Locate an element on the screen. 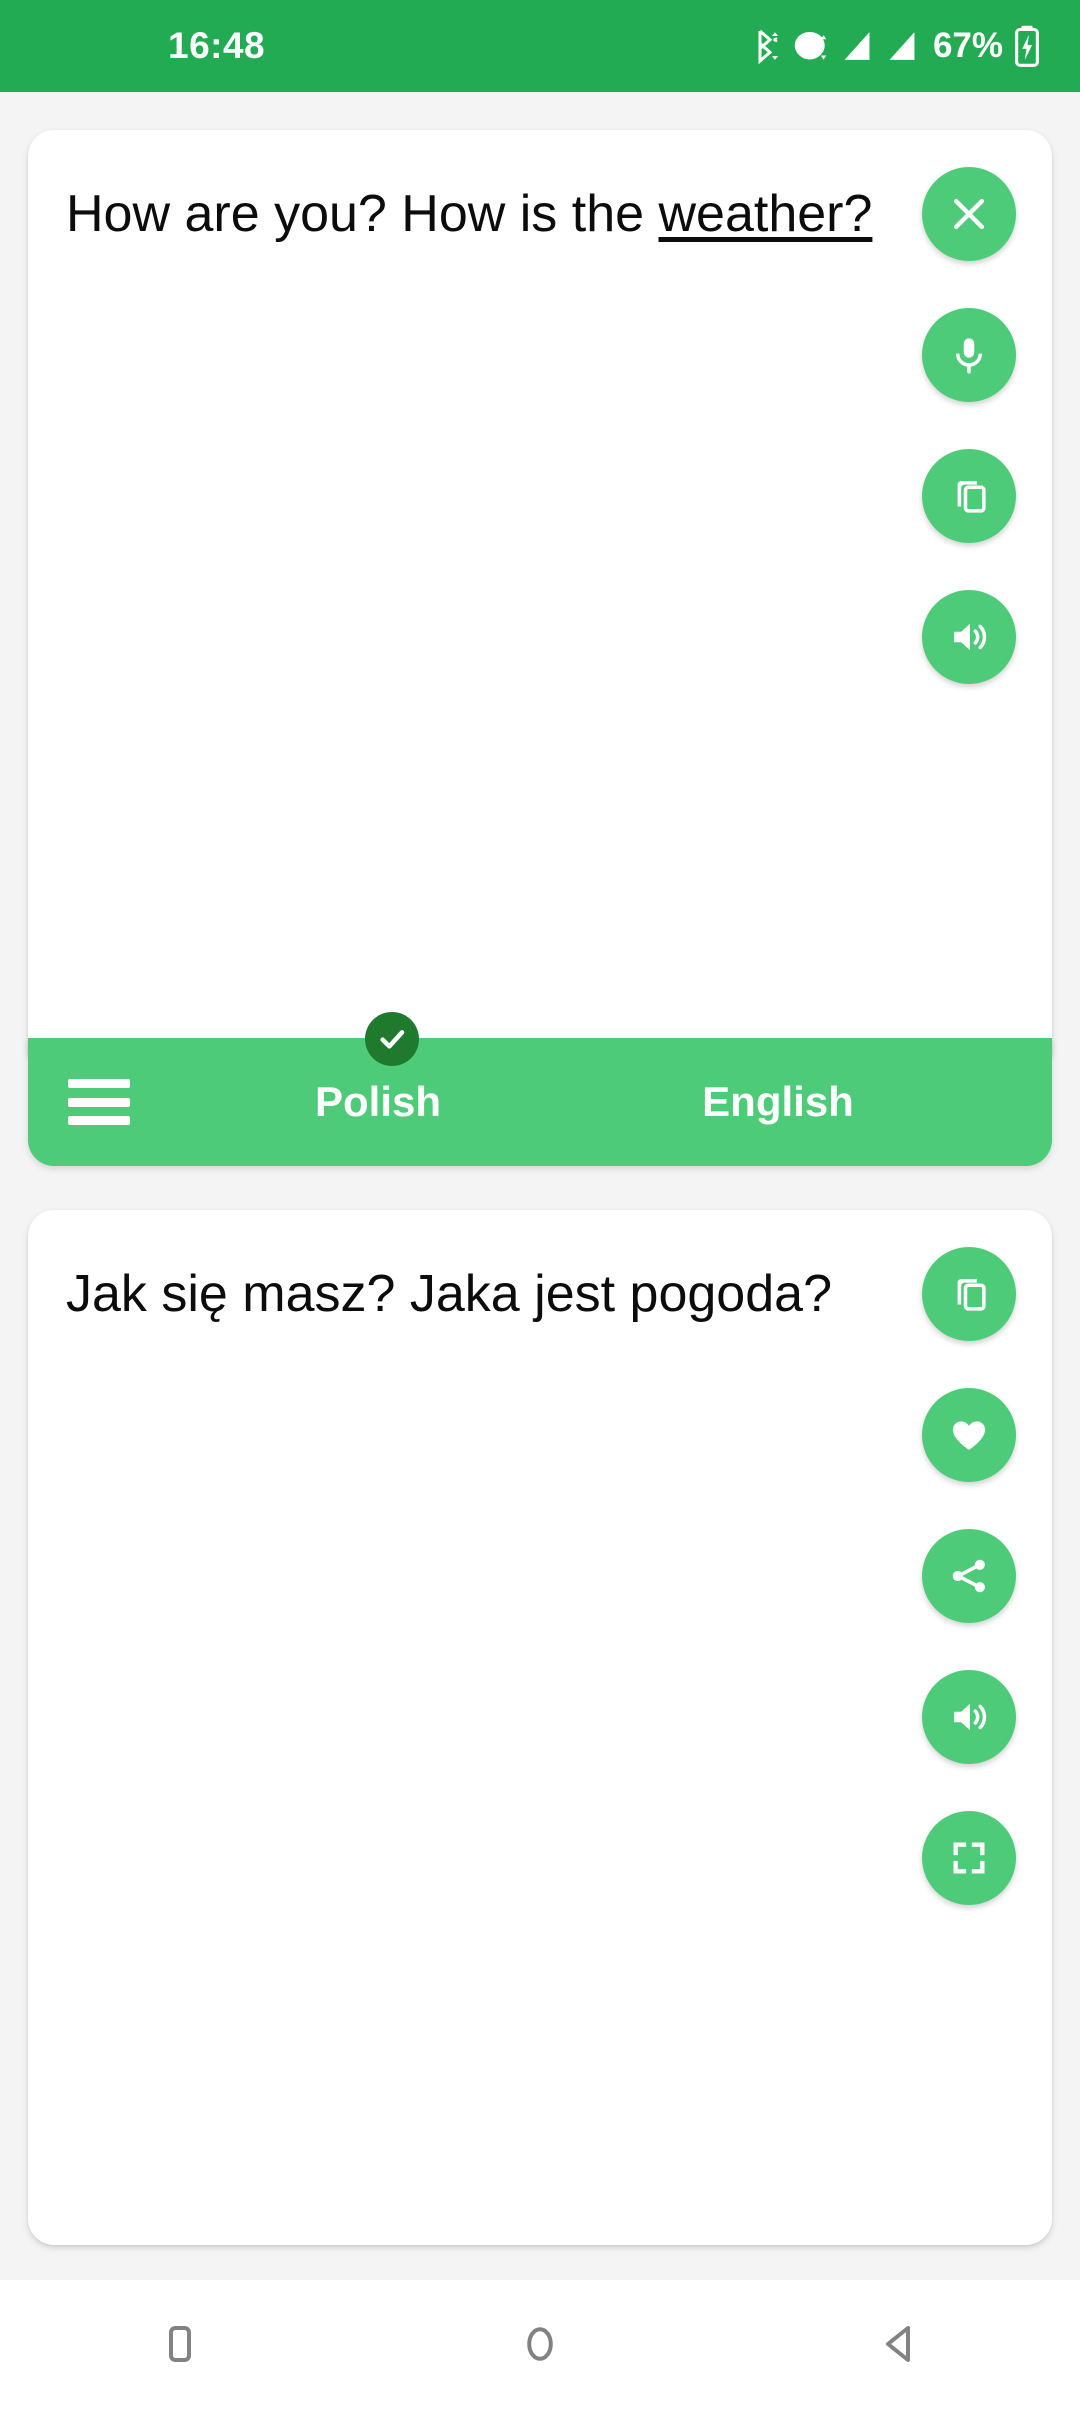  hamburger-menu-icon is located at coordinates (99, 1102).